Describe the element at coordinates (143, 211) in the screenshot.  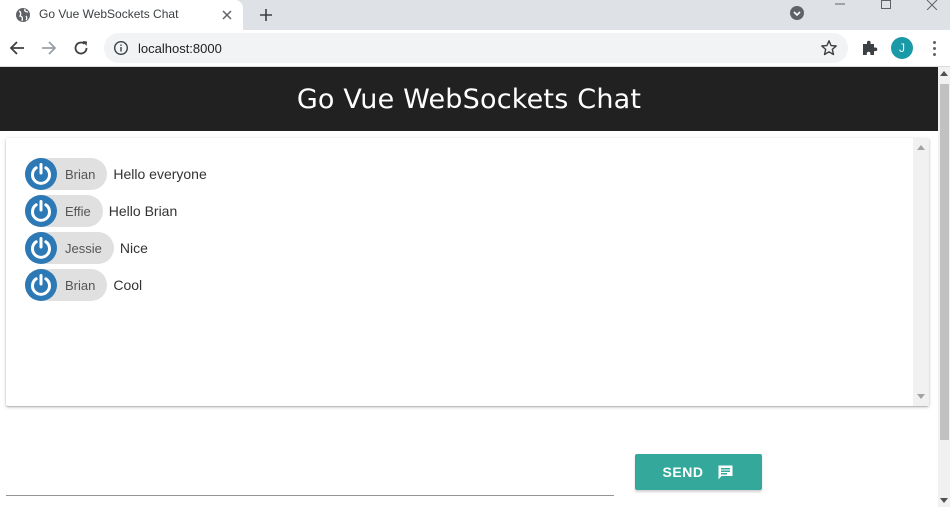
I see `message-text: Hello Brian` at that location.